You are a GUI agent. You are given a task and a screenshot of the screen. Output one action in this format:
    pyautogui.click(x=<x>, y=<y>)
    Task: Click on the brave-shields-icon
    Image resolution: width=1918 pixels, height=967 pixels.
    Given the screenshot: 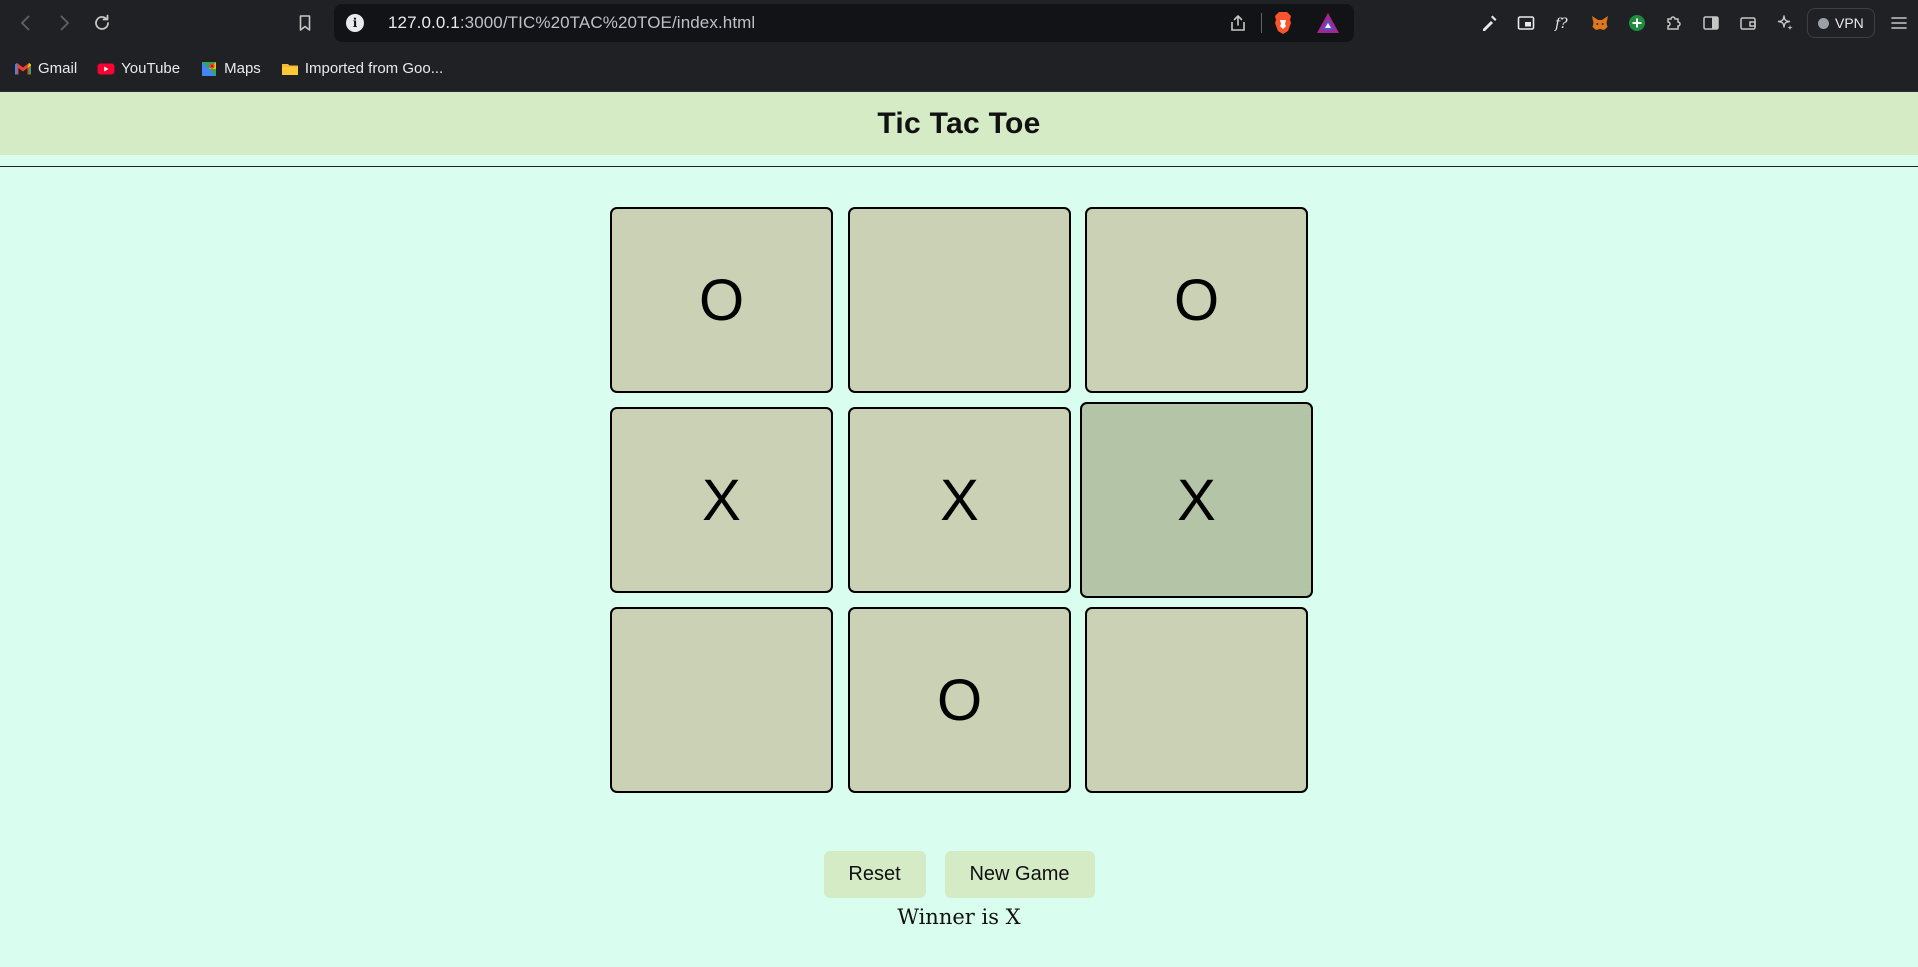 What is the action you would take?
    pyautogui.click(x=1283, y=23)
    